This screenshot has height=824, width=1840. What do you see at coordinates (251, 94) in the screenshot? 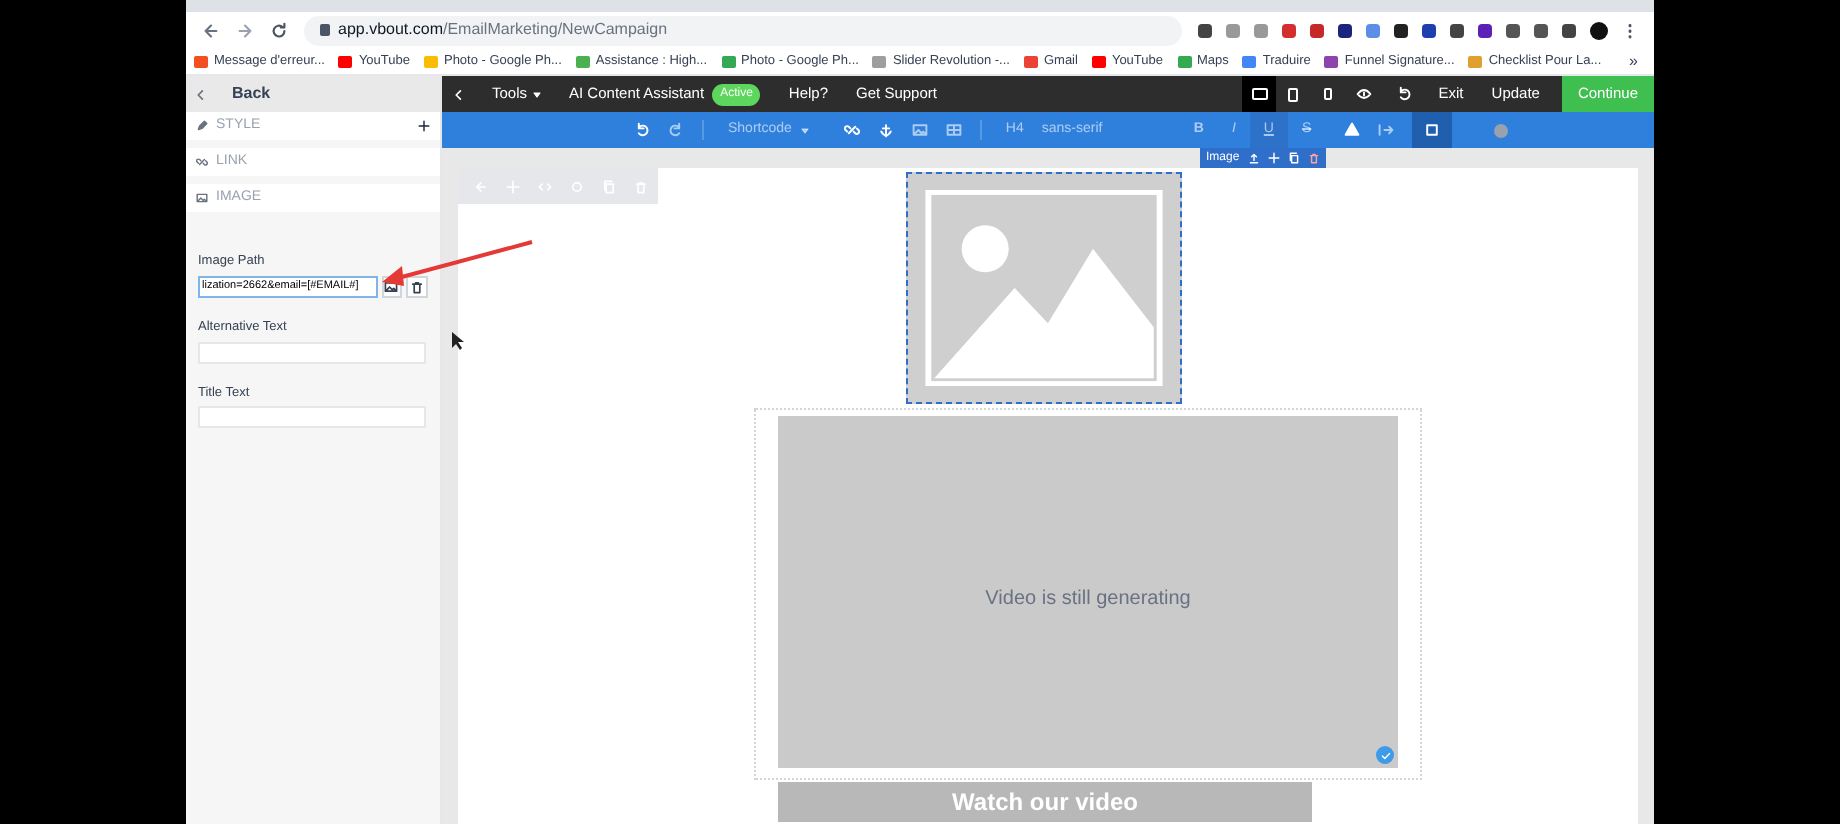
I see `back-link: Back` at bounding box center [251, 94].